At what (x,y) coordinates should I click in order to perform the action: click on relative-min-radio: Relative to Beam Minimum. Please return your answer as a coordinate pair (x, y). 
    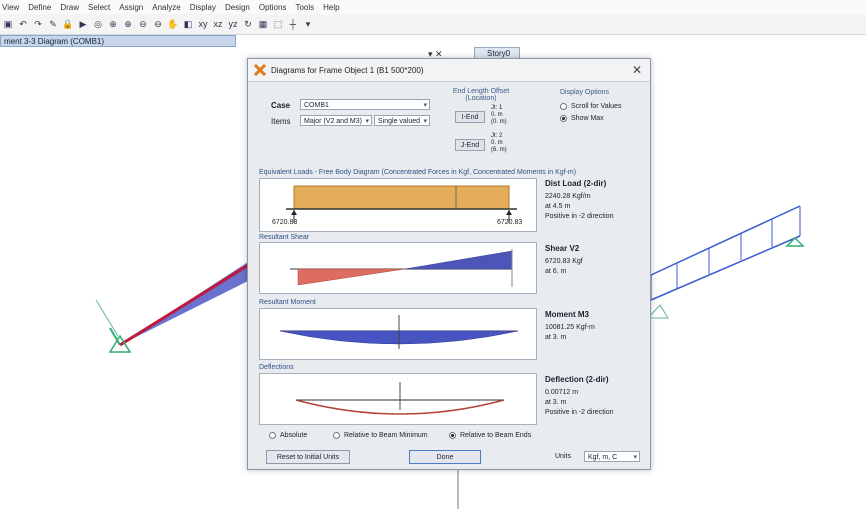
    Looking at the image, I should click on (380, 435).